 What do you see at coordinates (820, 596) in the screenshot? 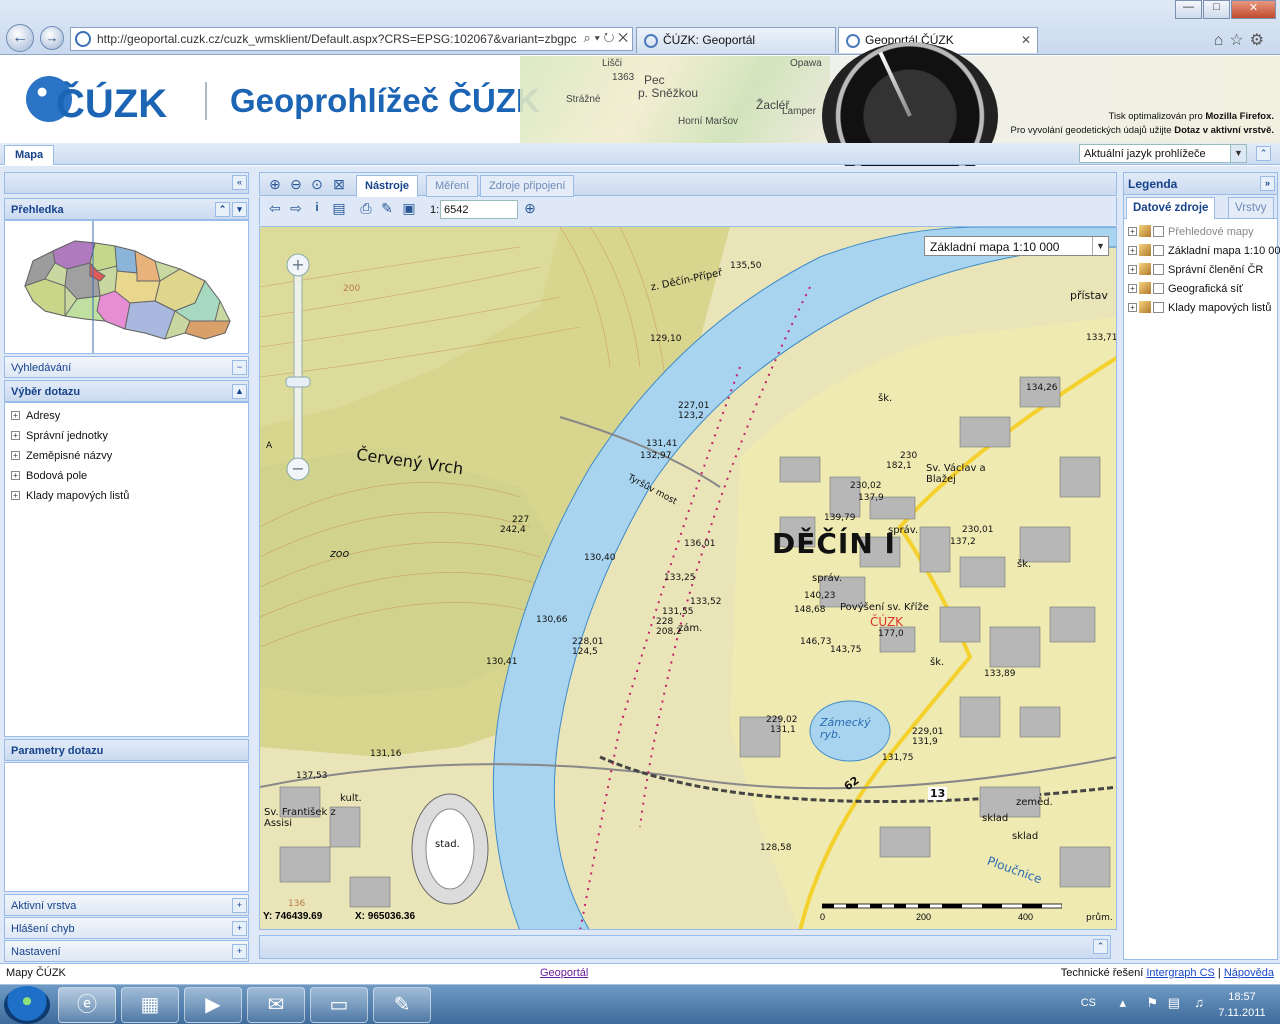
I see `map-spot-height: 140,23` at bounding box center [820, 596].